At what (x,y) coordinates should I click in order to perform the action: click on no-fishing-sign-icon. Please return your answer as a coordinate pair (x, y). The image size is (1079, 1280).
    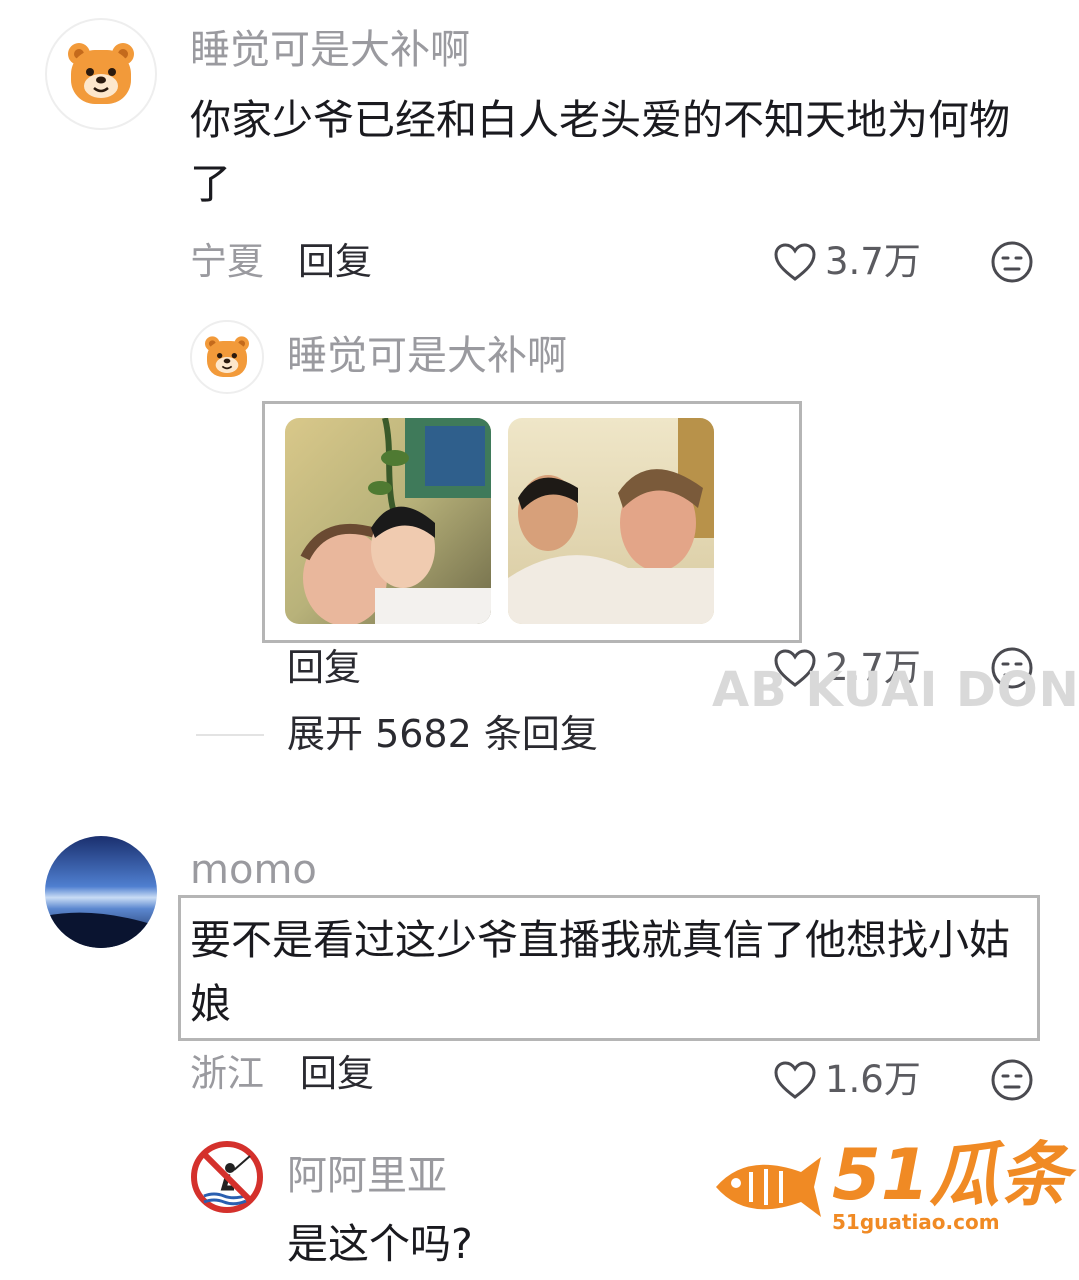
    Looking at the image, I should click on (227, 1177).